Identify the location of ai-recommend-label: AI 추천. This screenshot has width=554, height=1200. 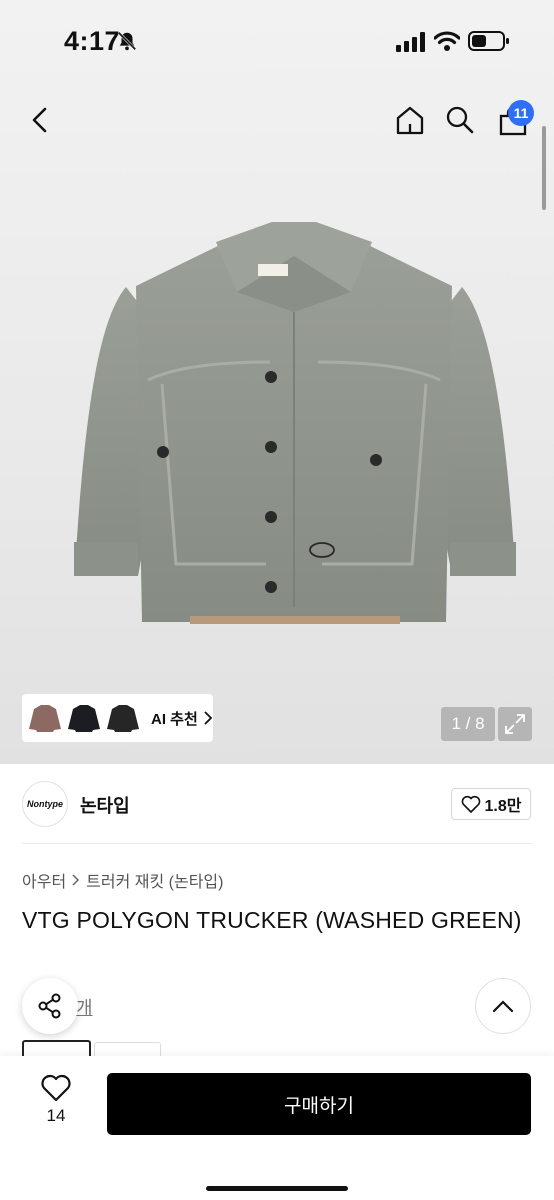
(174, 719).